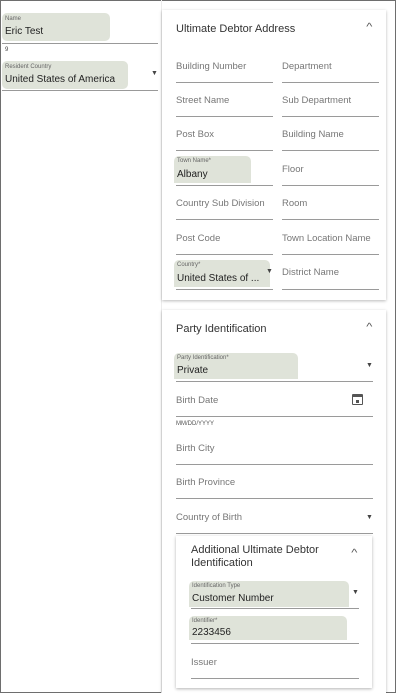 The height and width of the screenshot is (693, 396). Describe the element at coordinates (251, 400) in the screenshot. I see `birth-date-field: Birth Date` at that location.